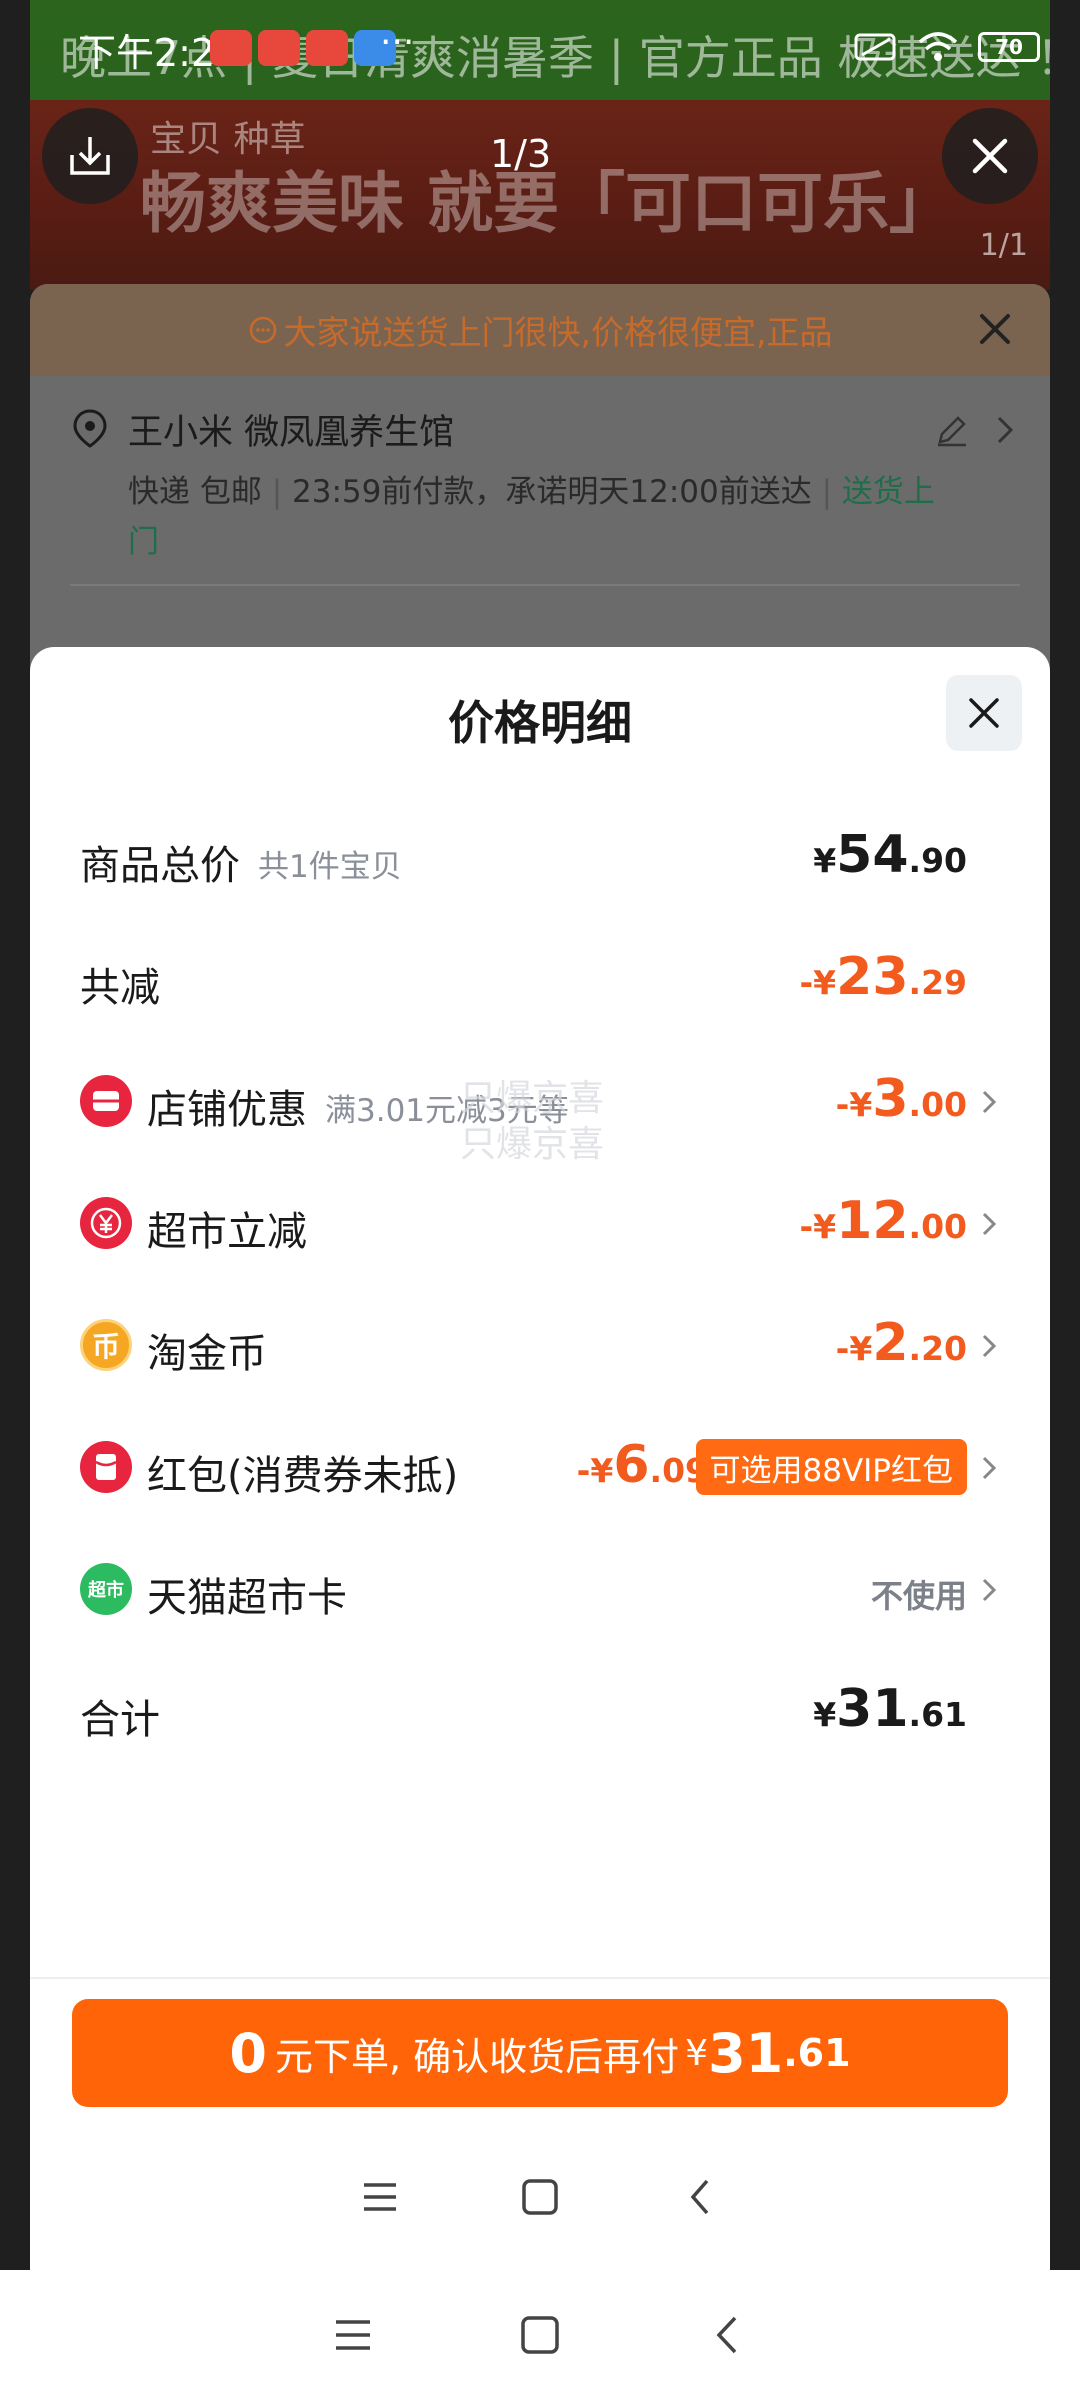 The height and width of the screenshot is (2400, 1080). Describe the element at coordinates (540, 1589) in the screenshot. I see `row-supermarket-card: 超市 天猫超市卡 不使用` at that location.